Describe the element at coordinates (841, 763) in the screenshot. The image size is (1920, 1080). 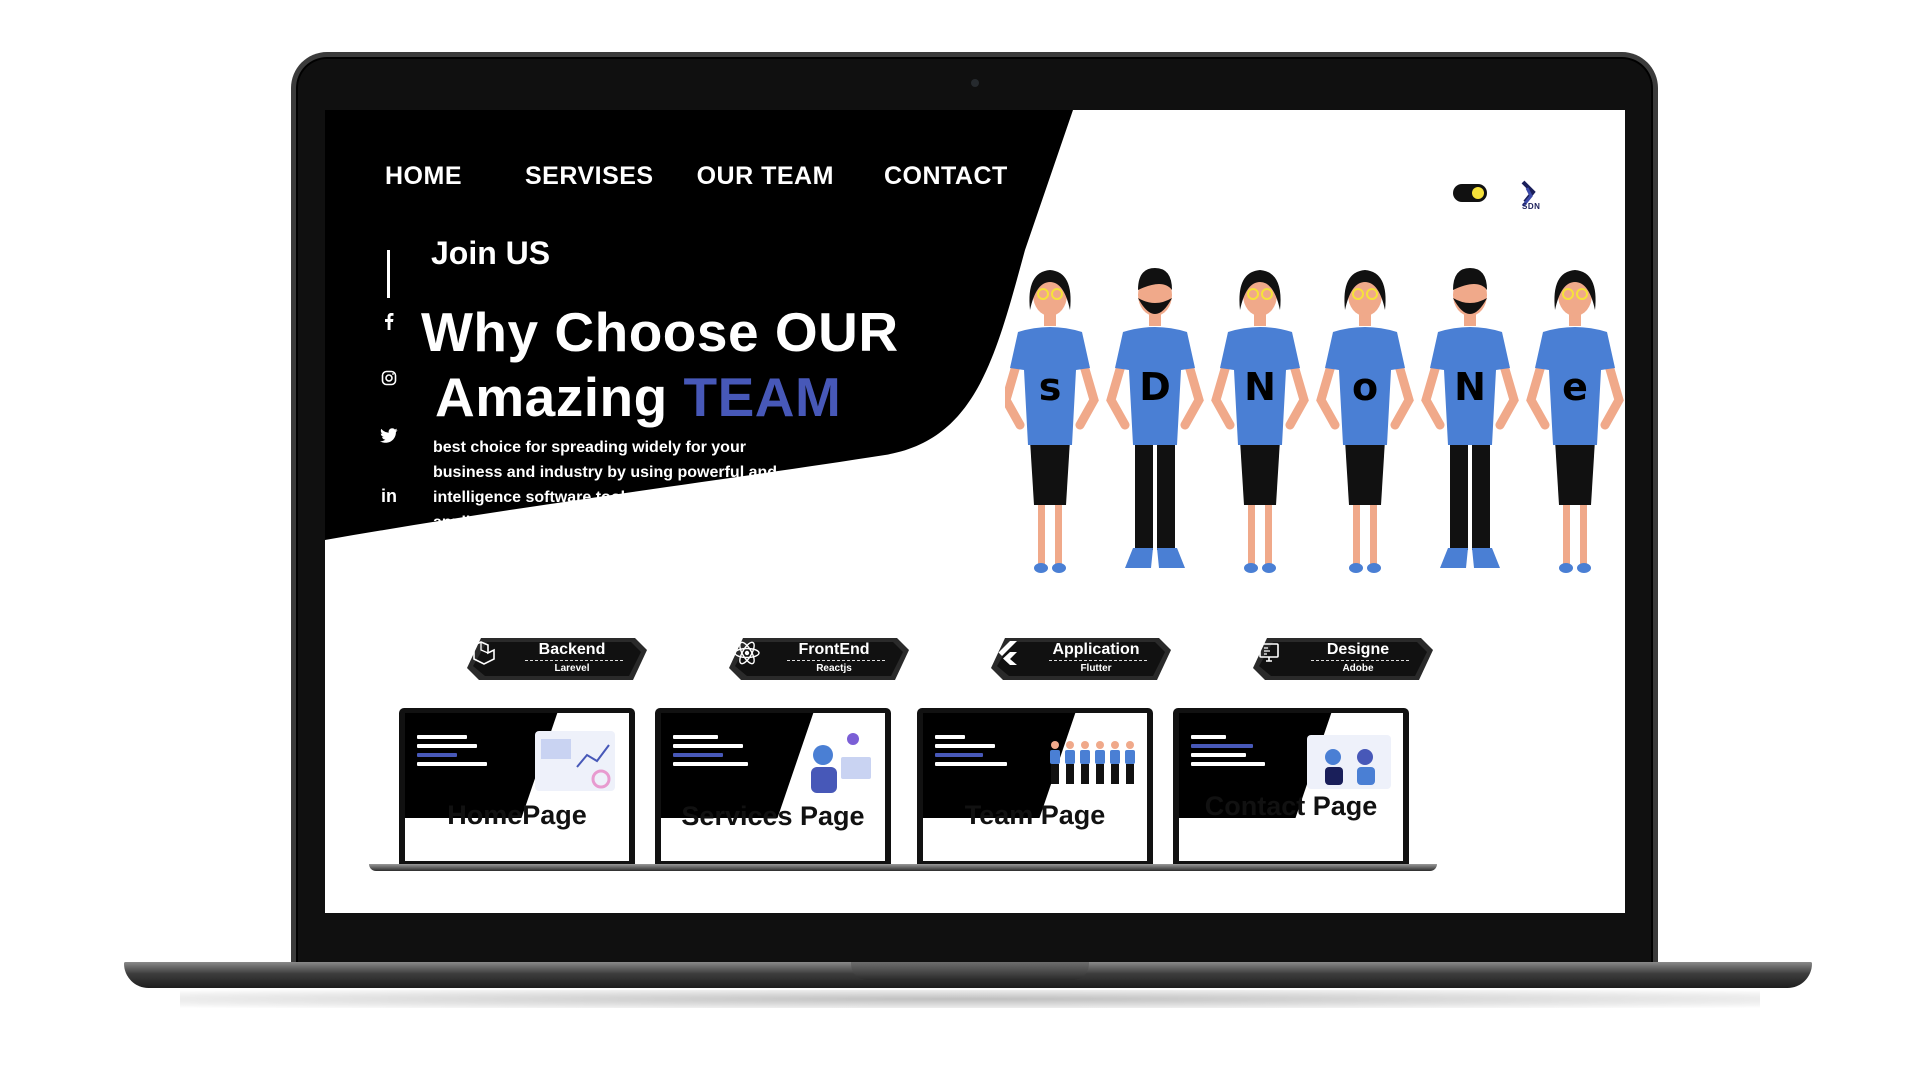
I see `preview-services-art` at that location.